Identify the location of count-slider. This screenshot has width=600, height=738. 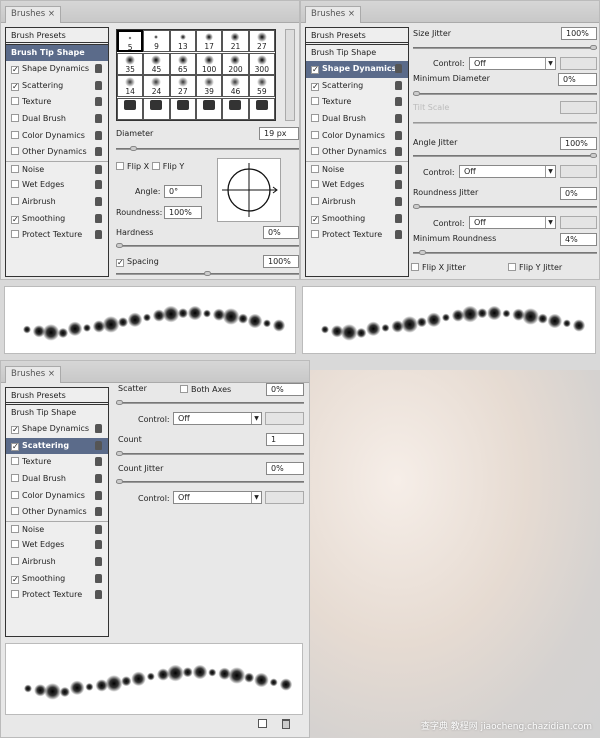
(210, 453).